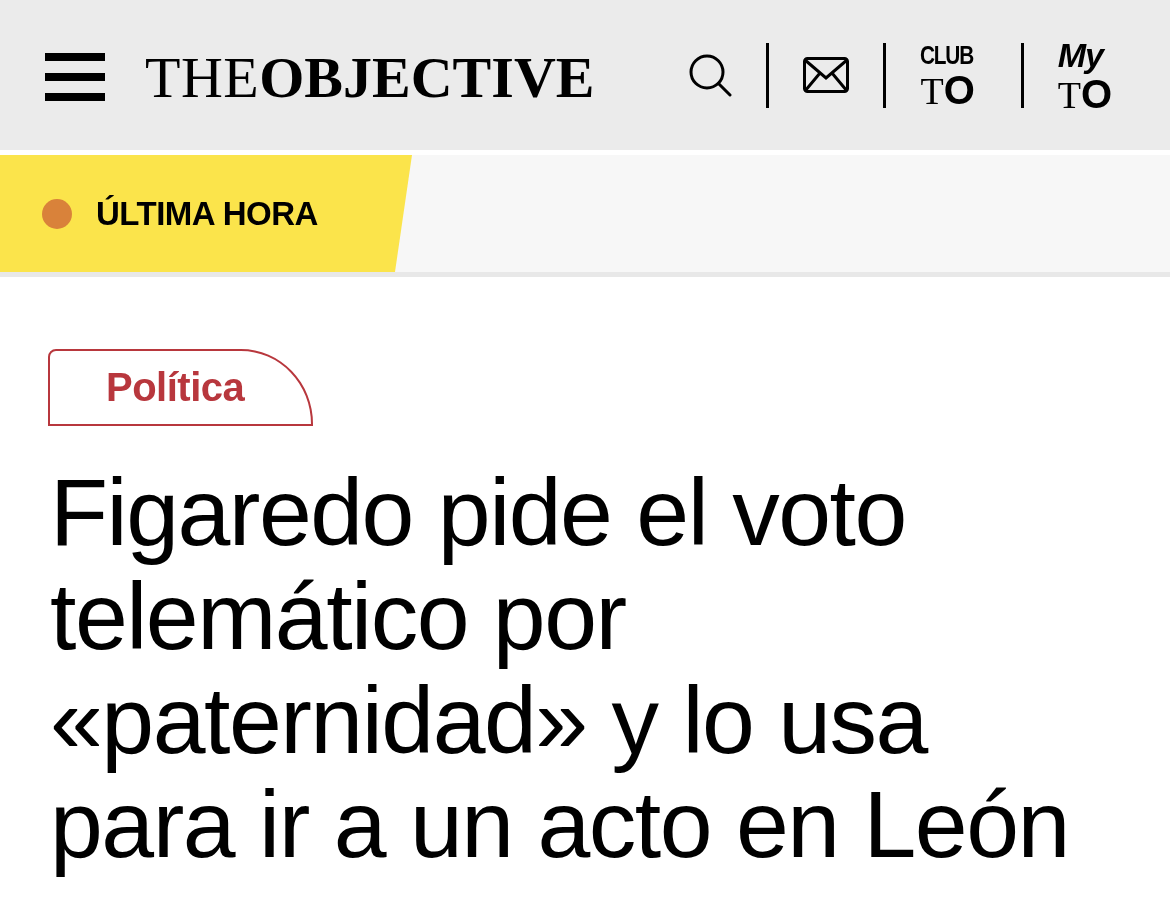 The height and width of the screenshot is (900, 1170). I want to click on my-link: My TO, so click(1084, 75).